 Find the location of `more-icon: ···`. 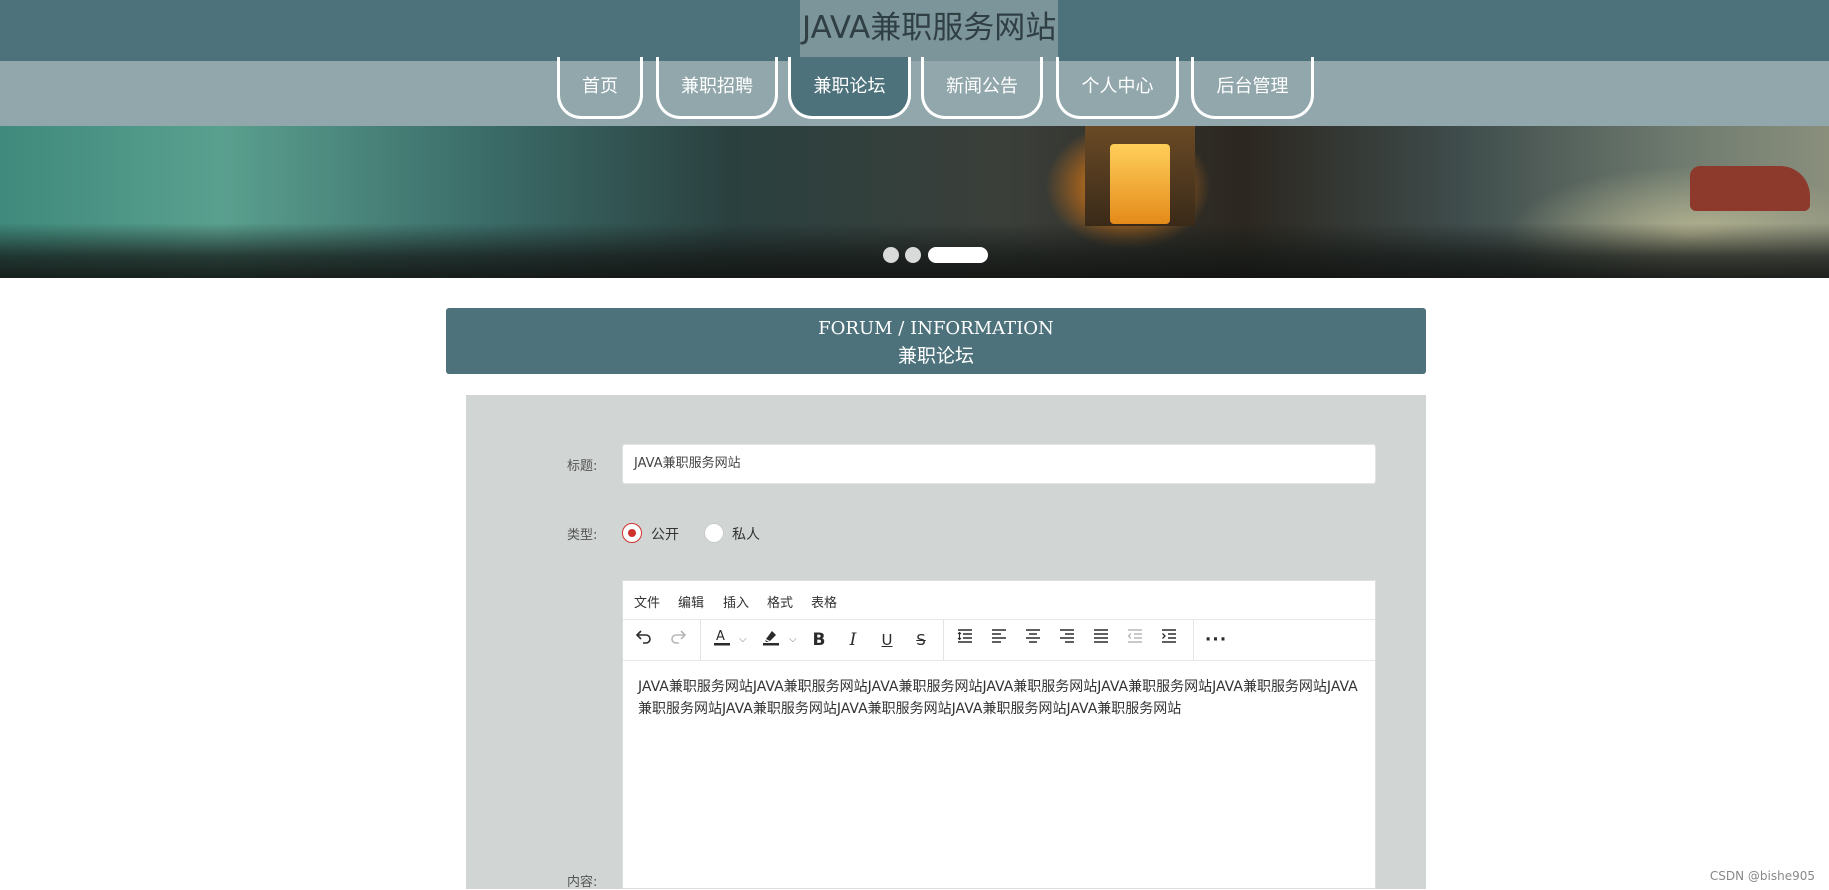

more-icon: ··· is located at coordinates (1216, 640).